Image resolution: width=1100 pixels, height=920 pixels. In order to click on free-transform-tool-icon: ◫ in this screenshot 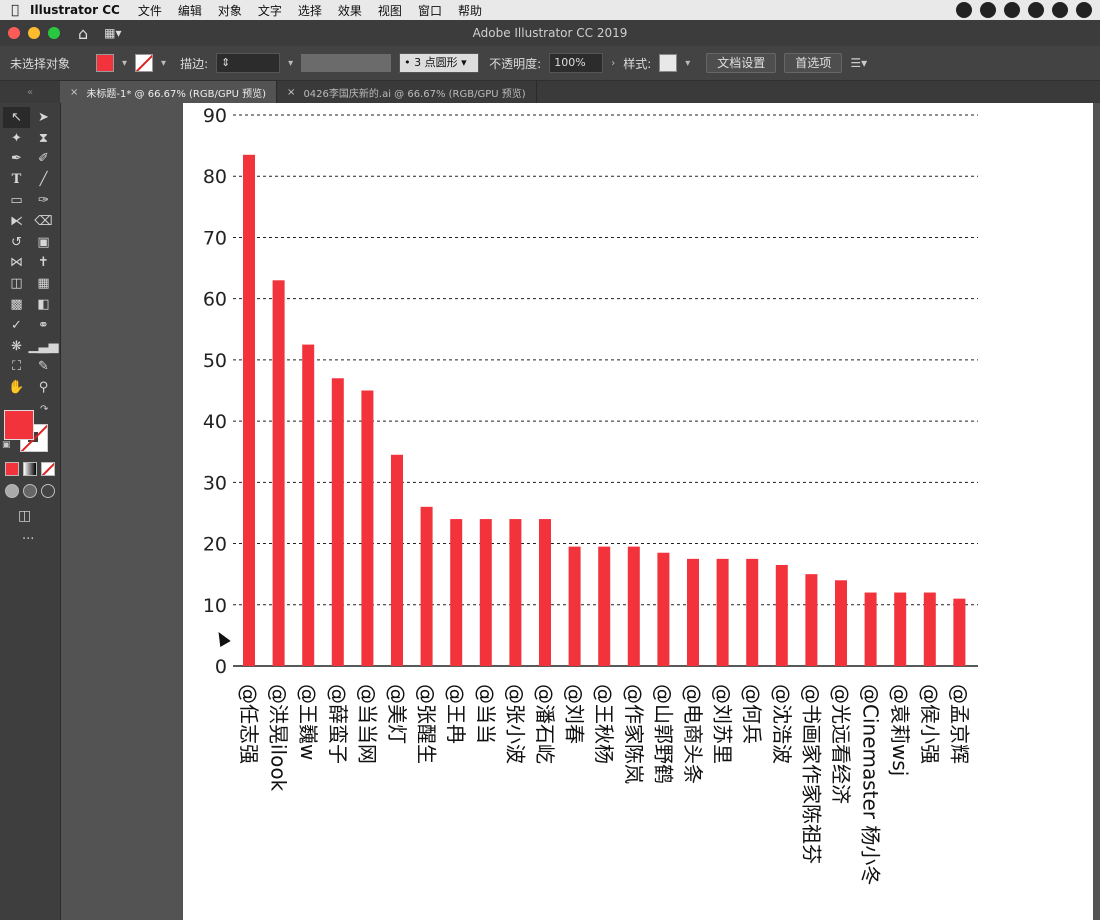, I will do `click(16, 283)`.